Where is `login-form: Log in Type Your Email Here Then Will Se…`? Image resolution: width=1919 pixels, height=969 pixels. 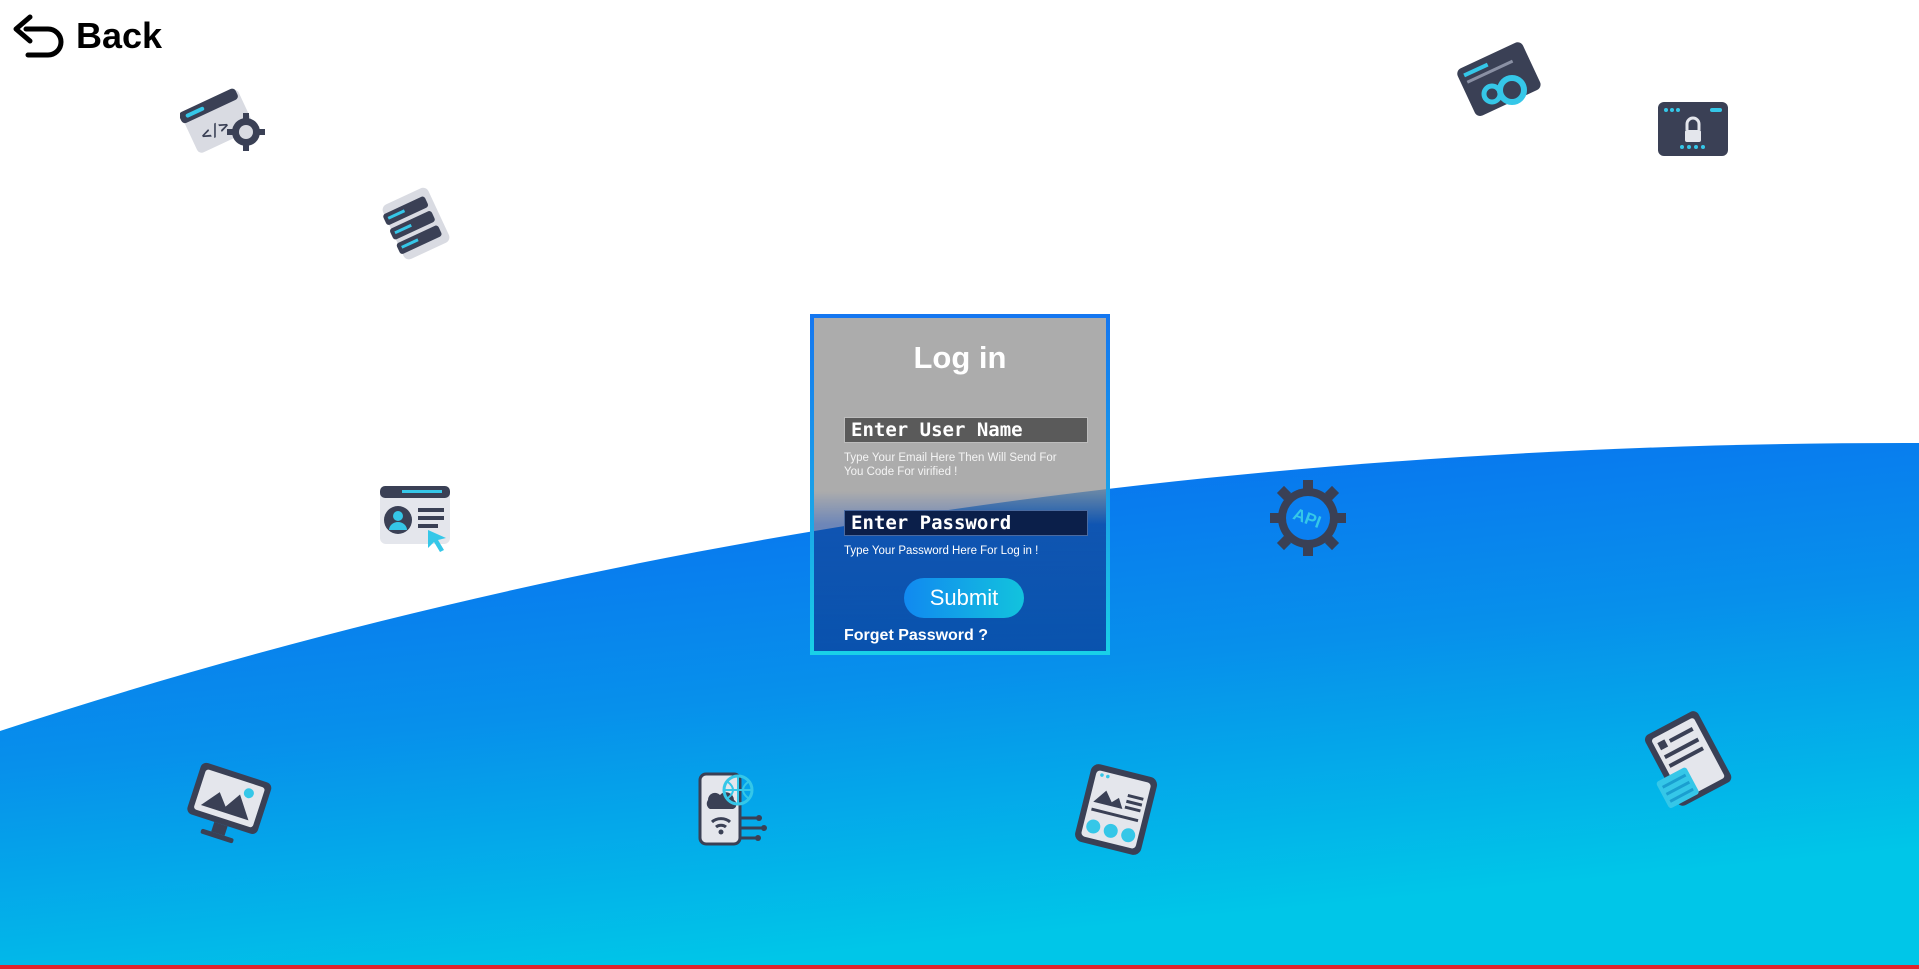
login-form: Log in Type Your Email Here Then Will Se… is located at coordinates (960, 484).